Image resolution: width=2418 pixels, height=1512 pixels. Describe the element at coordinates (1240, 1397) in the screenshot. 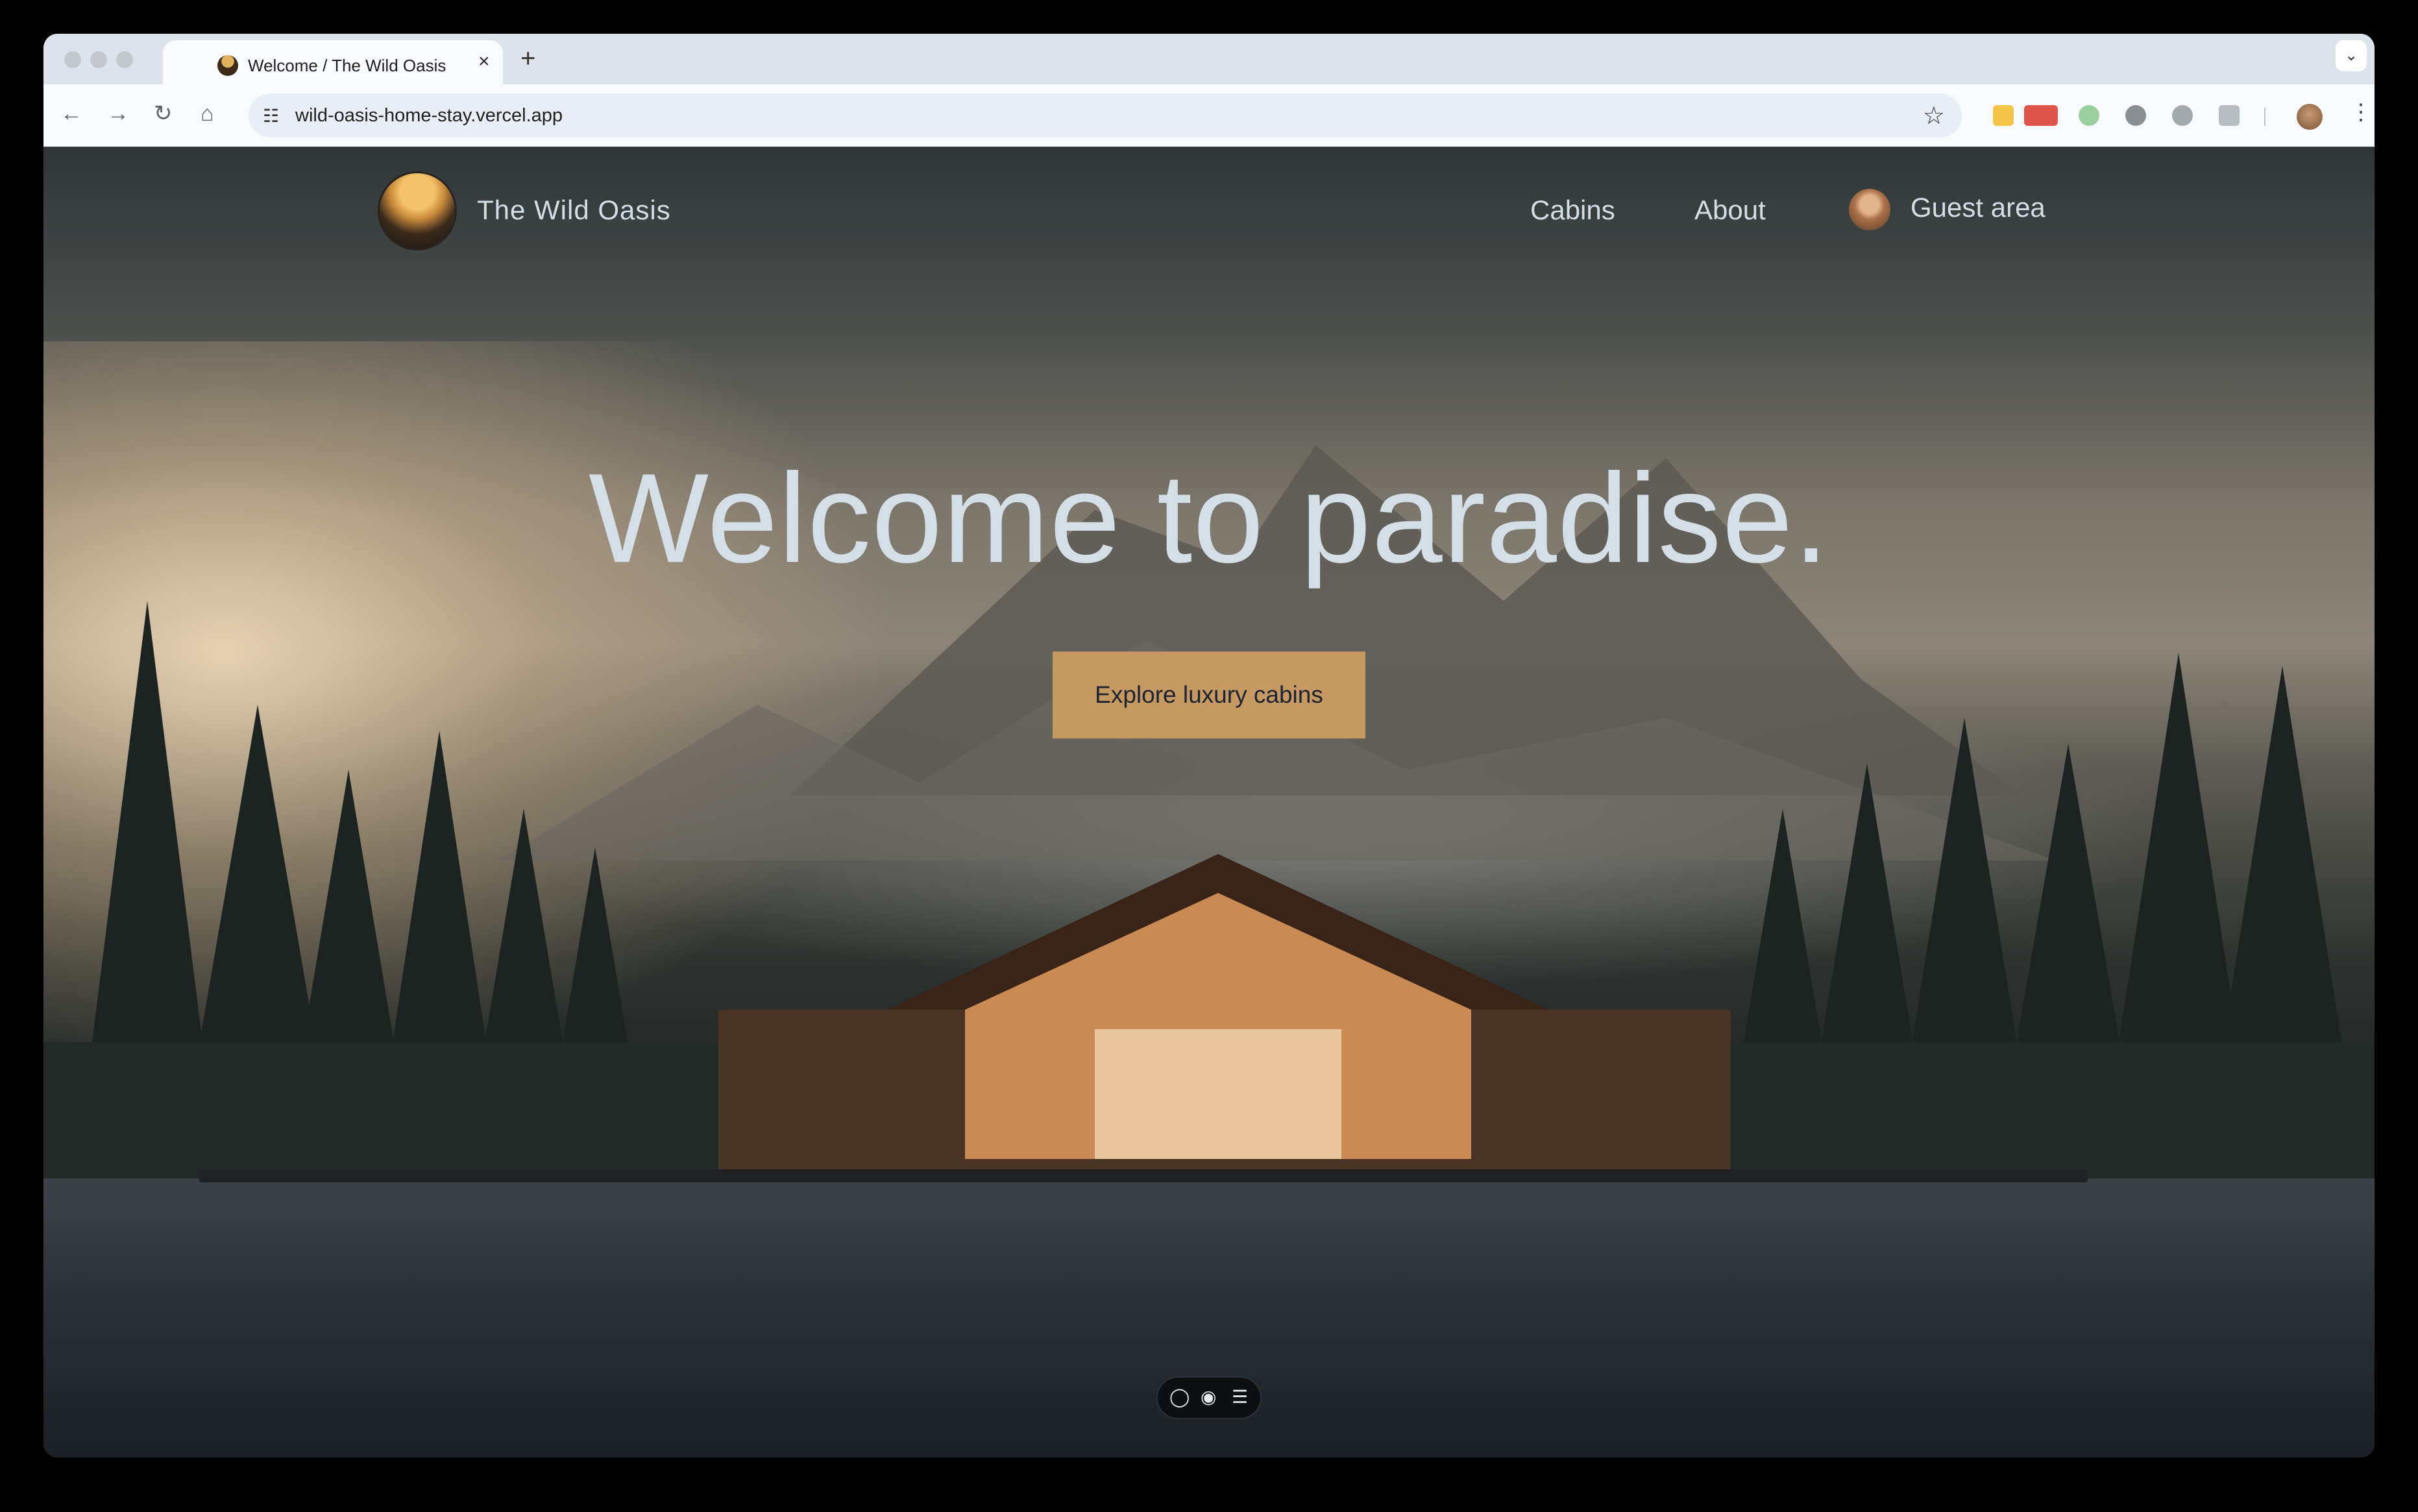

I see `list-icon: ☰` at that location.